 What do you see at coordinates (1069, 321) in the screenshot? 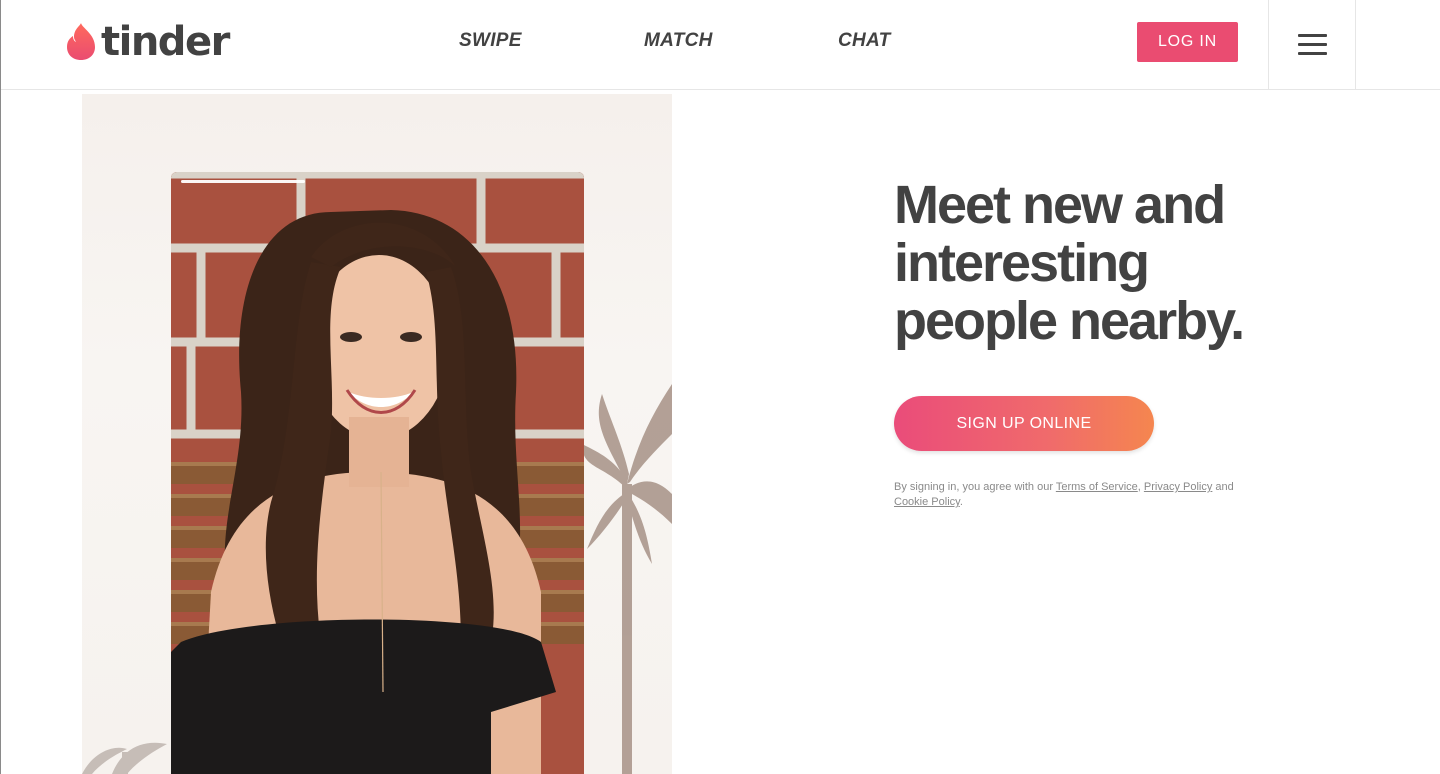
I see `hero-title-line-3: people nearby.` at bounding box center [1069, 321].